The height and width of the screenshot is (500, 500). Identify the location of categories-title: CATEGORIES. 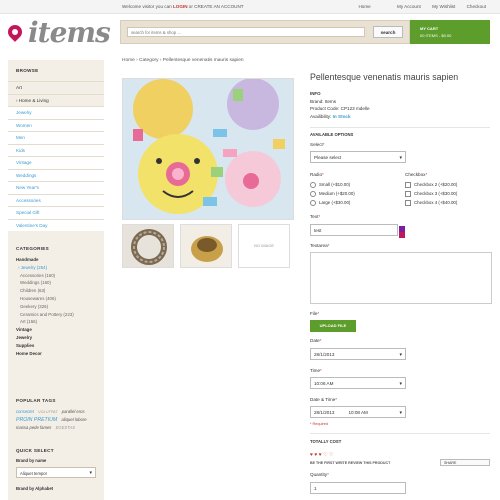
(33, 248).